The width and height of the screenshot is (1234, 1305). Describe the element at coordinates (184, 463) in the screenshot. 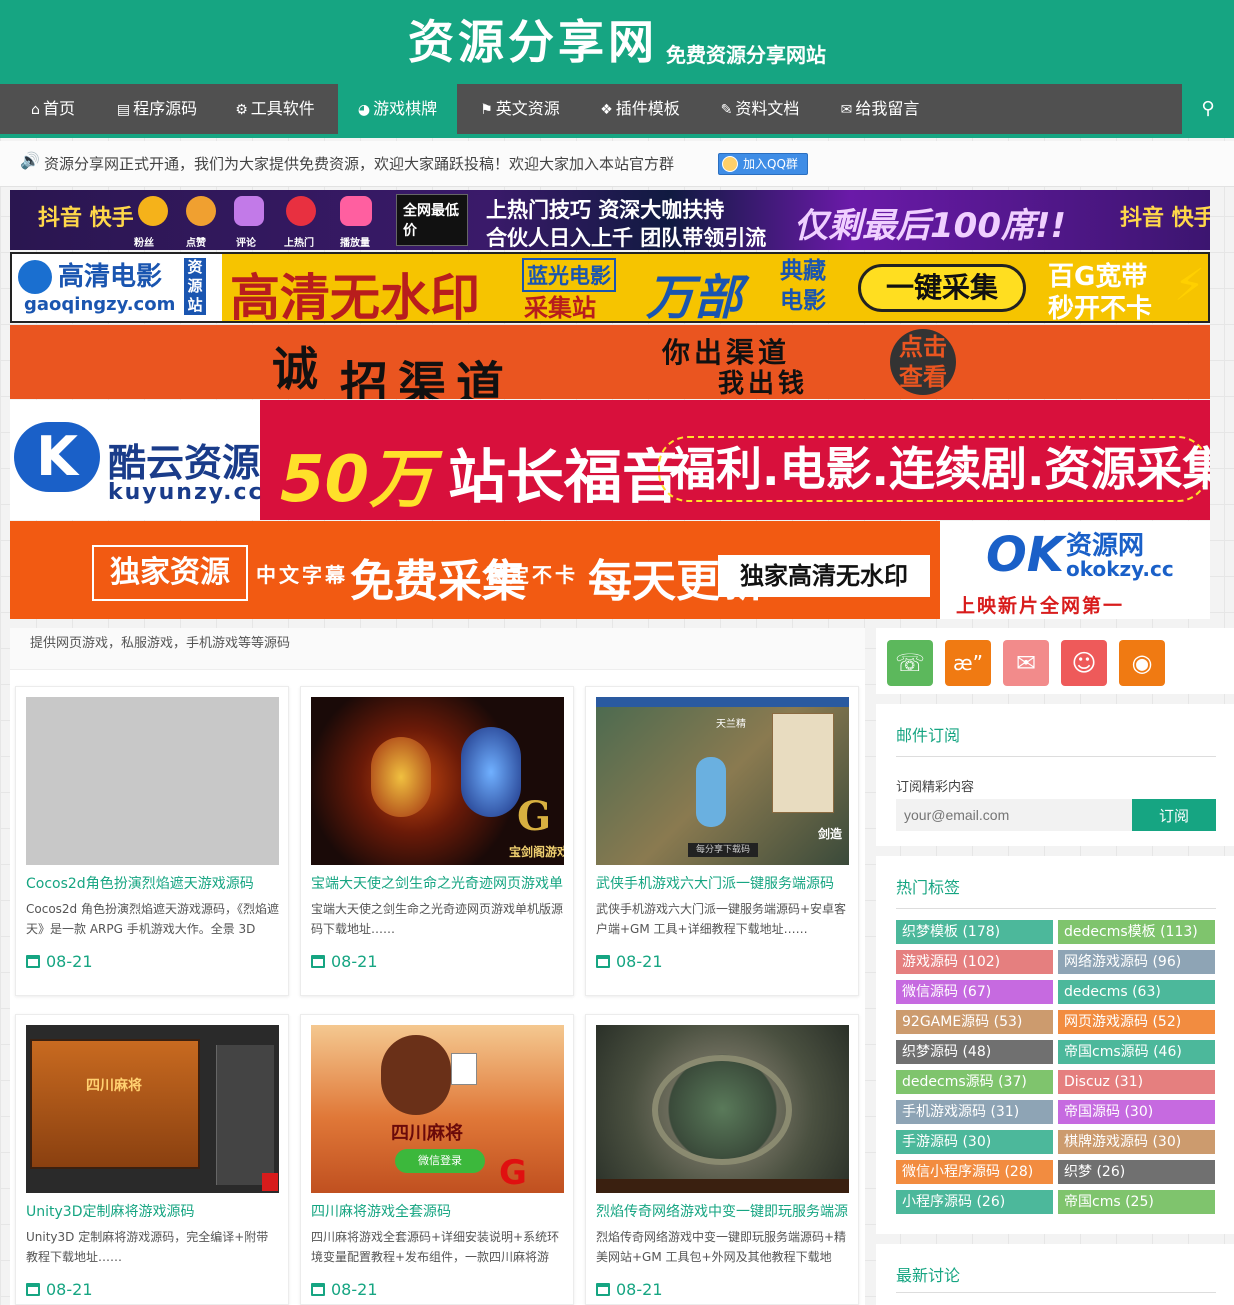

I see `banner-brand: 酷云资源` at that location.